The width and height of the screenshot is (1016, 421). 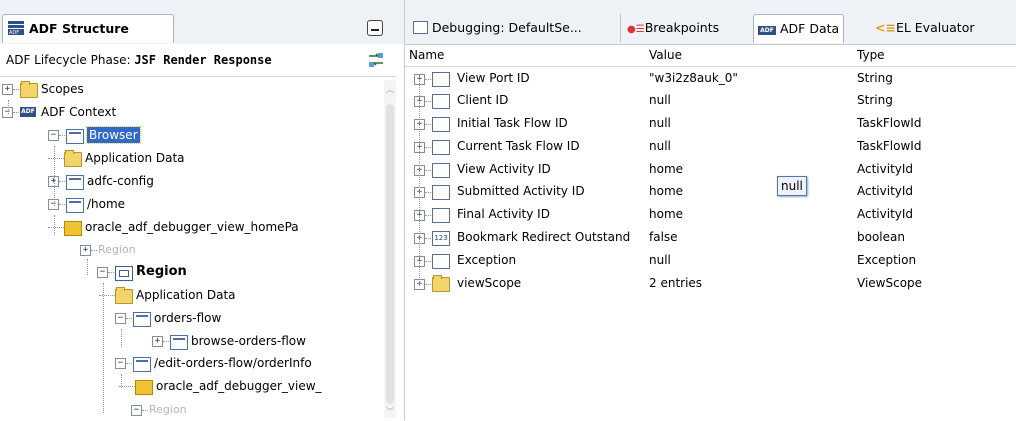 What do you see at coordinates (483, 100) in the screenshot?
I see `cell-name: Client ID` at bounding box center [483, 100].